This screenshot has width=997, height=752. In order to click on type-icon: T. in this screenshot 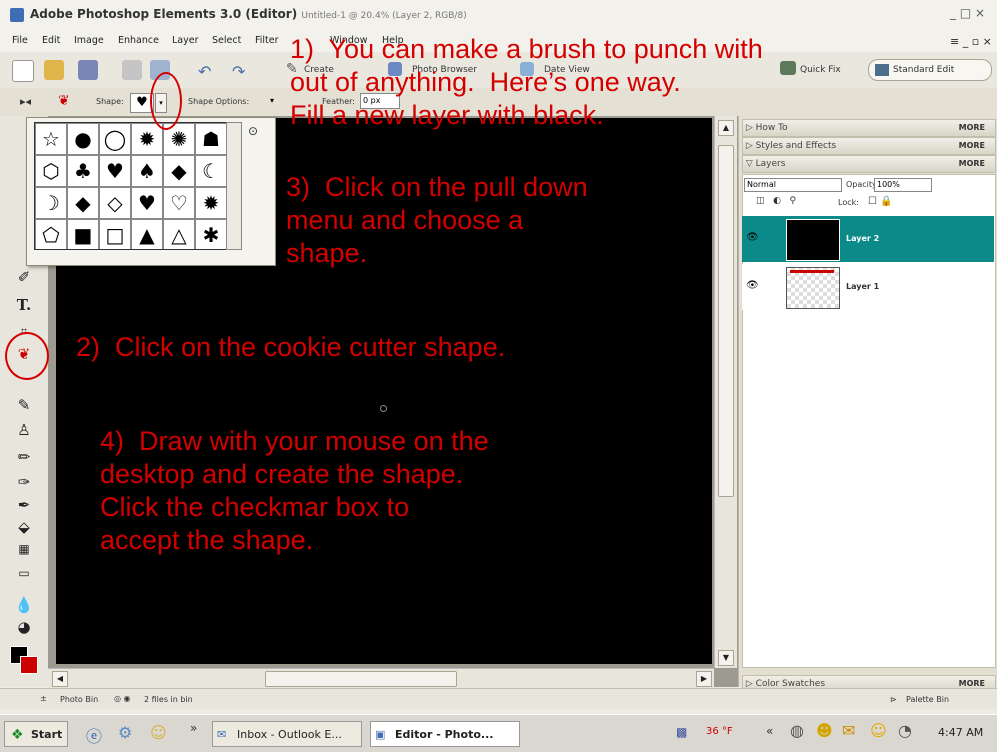, I will do `click(24, 305)`.